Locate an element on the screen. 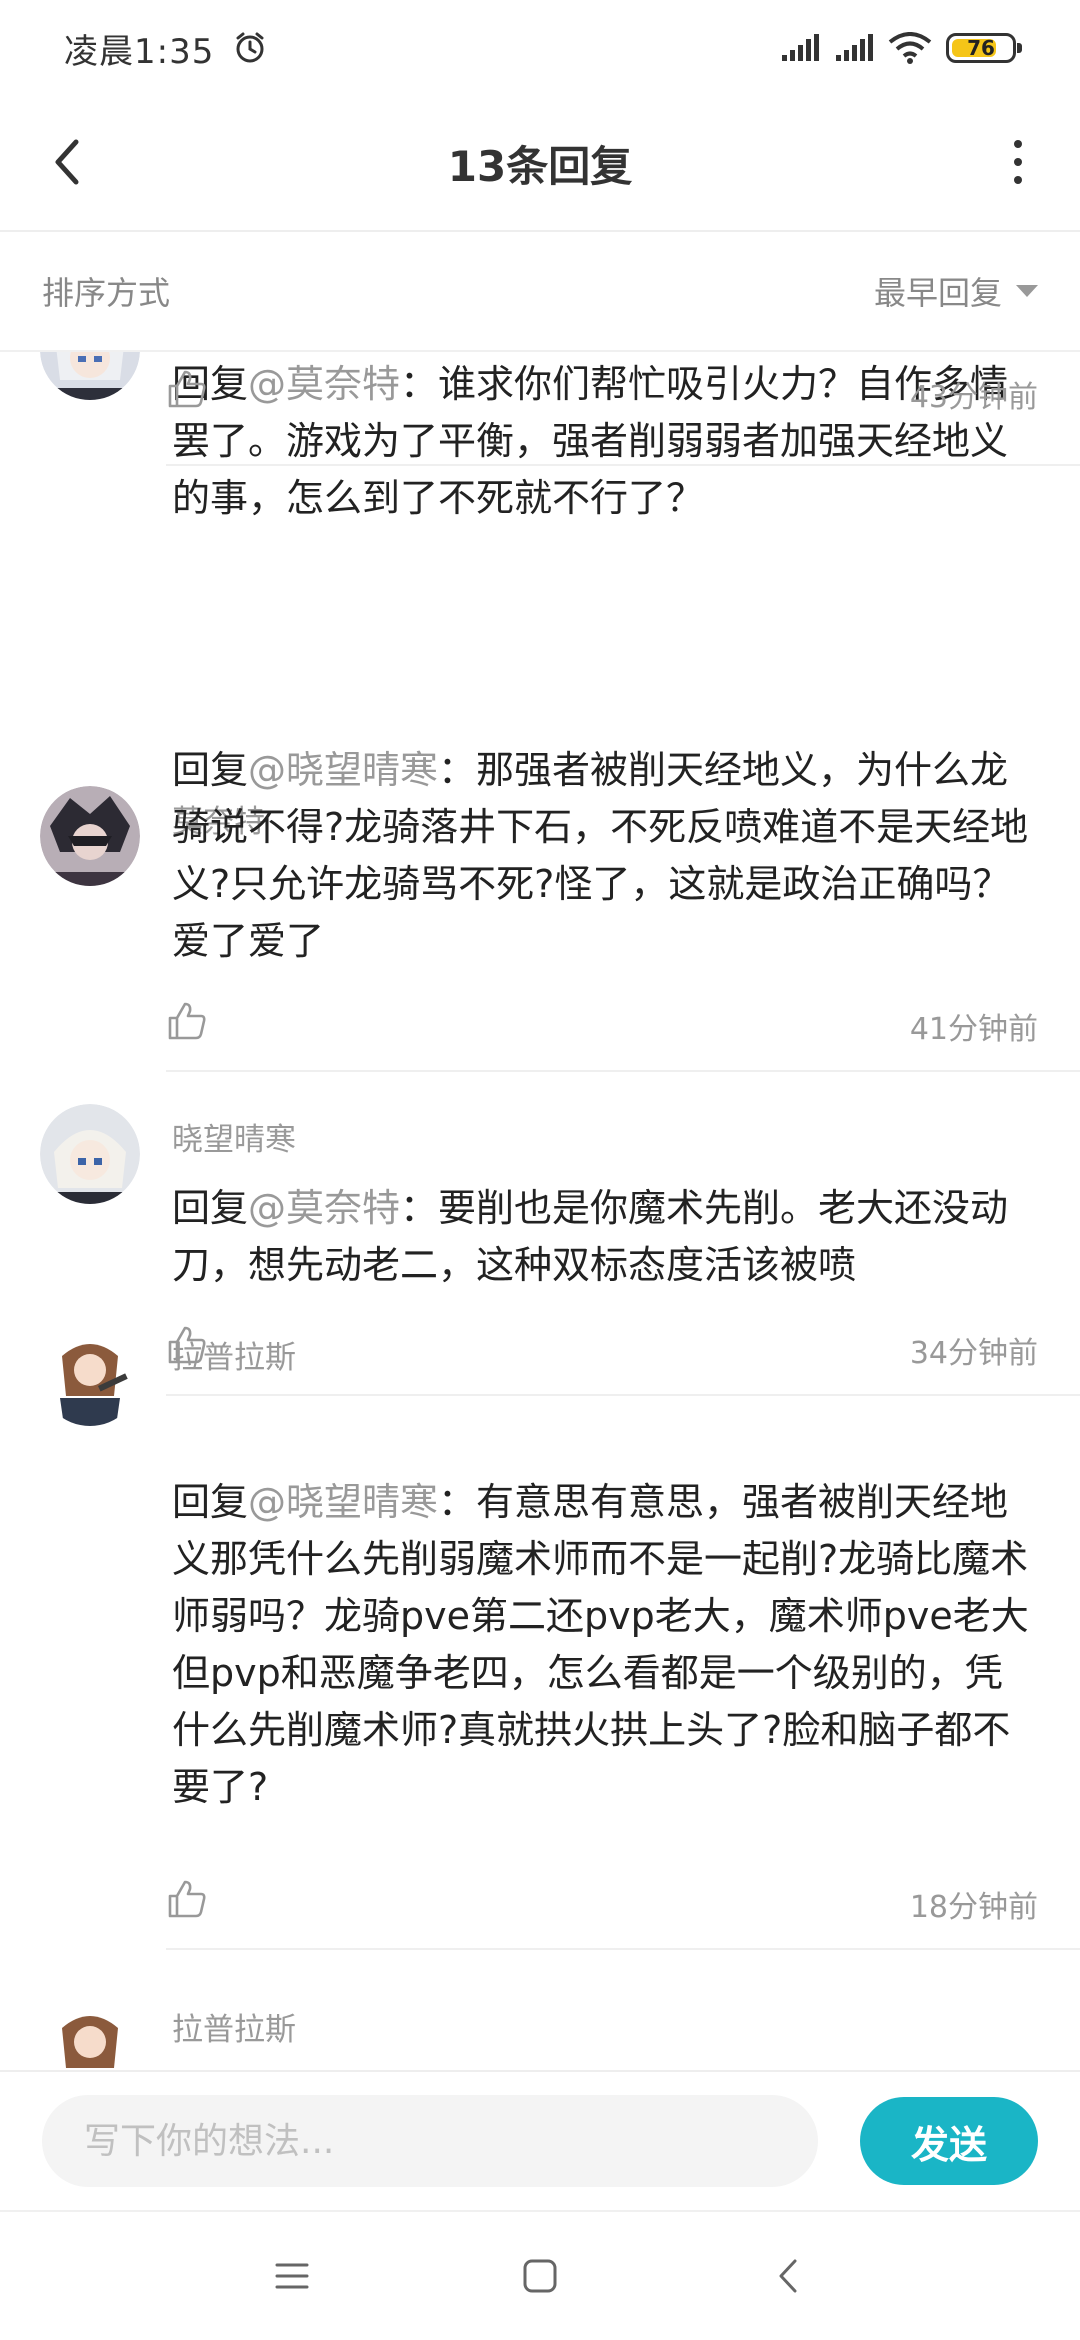 The image size is (1080, 2340). reply-time: 18分钟前 is located at coordinates (973, 1907).